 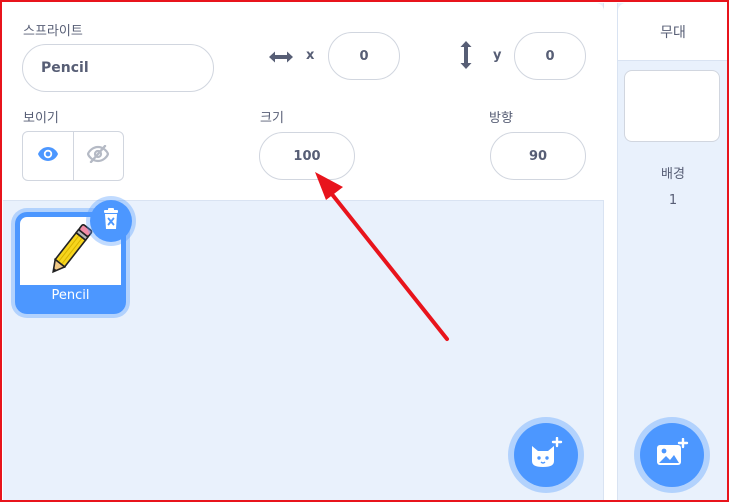 I want to click on size-label: 크기, so click(x=272, y=118).